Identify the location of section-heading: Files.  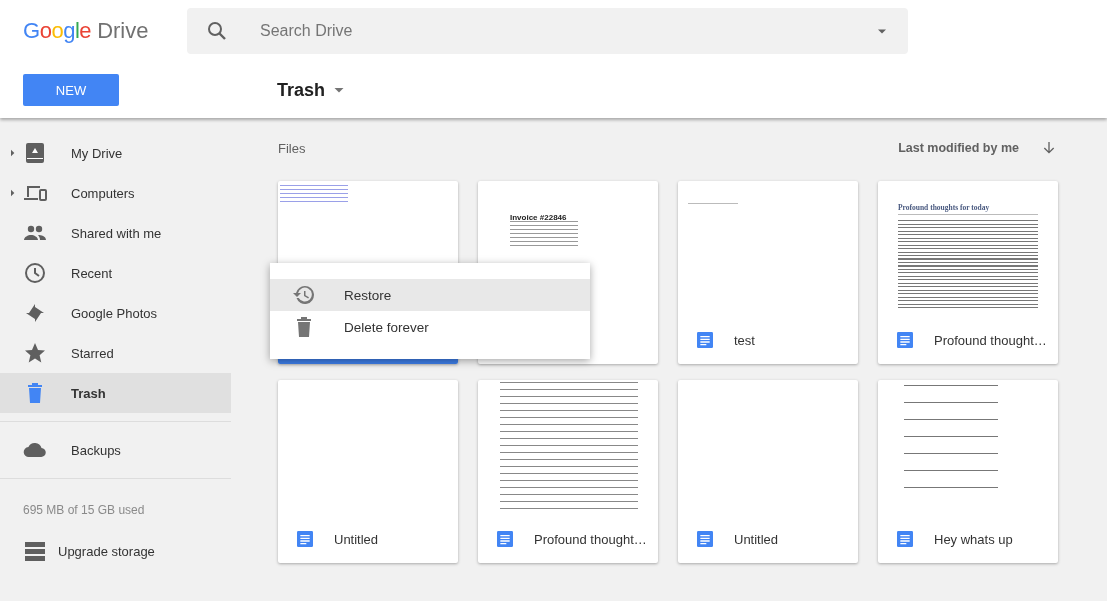
(292, 148).